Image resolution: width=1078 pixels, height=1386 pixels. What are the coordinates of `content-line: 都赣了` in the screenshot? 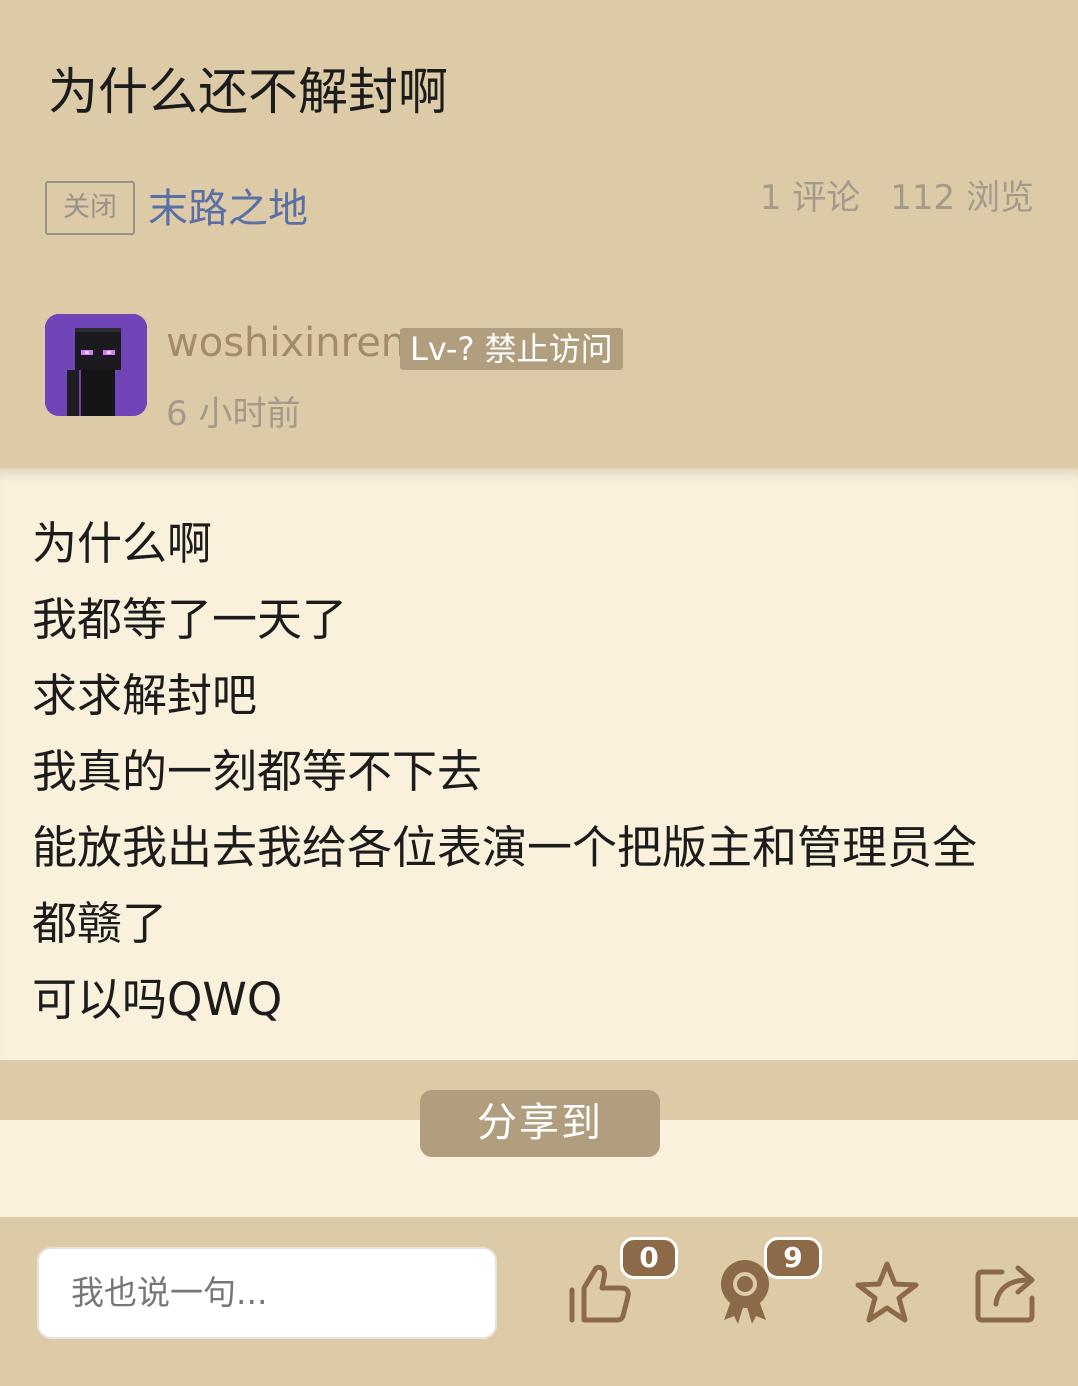 It's located at (100, 923).